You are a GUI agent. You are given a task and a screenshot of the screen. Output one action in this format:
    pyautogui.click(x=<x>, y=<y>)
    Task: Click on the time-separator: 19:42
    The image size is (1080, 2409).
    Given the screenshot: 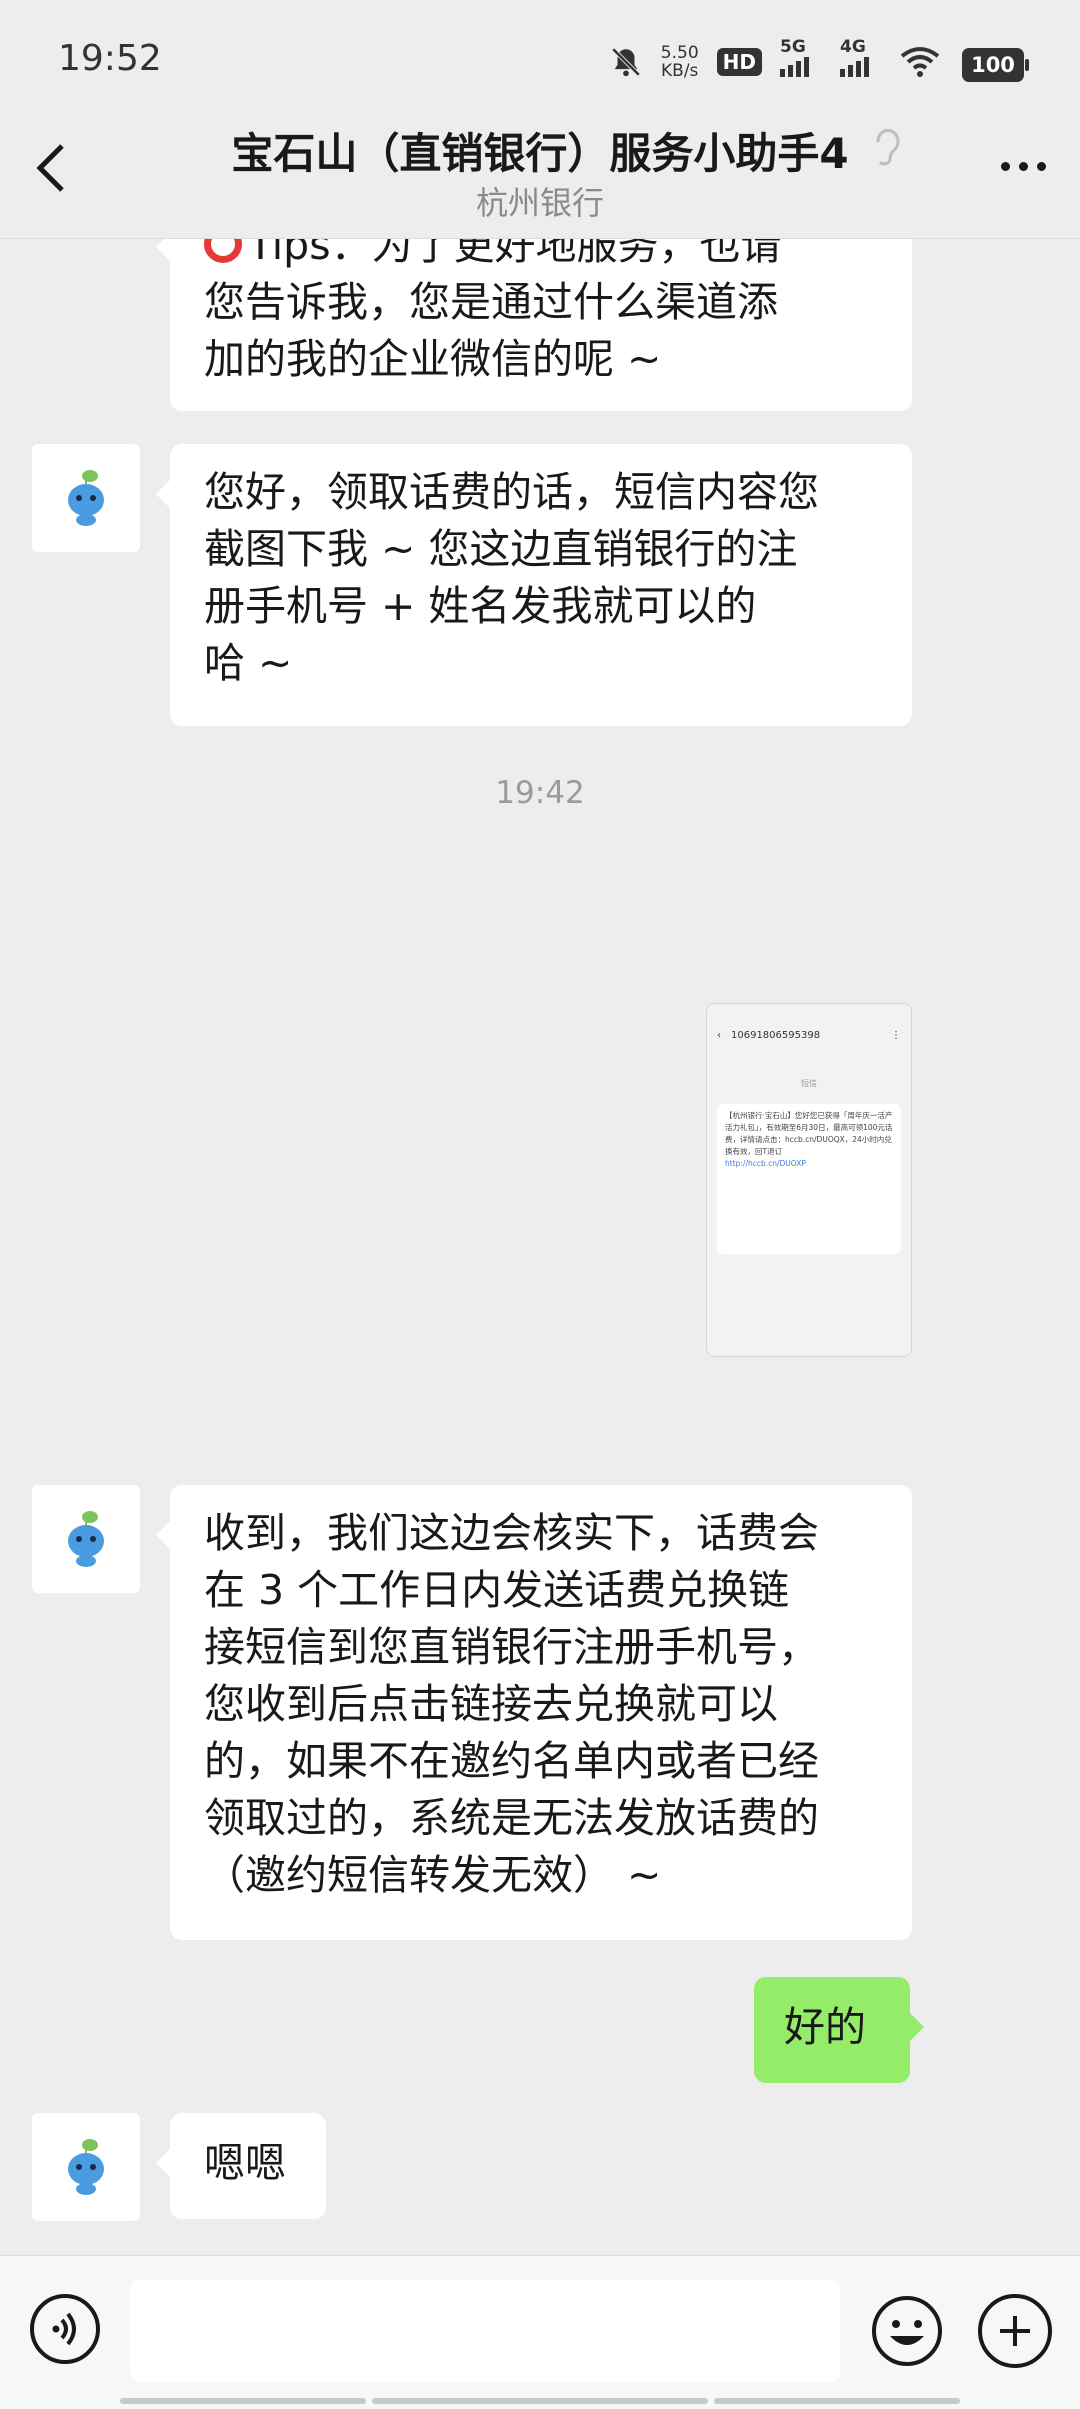 What is the action you would take?
    pyautogui.click(x=540, y=793)
    